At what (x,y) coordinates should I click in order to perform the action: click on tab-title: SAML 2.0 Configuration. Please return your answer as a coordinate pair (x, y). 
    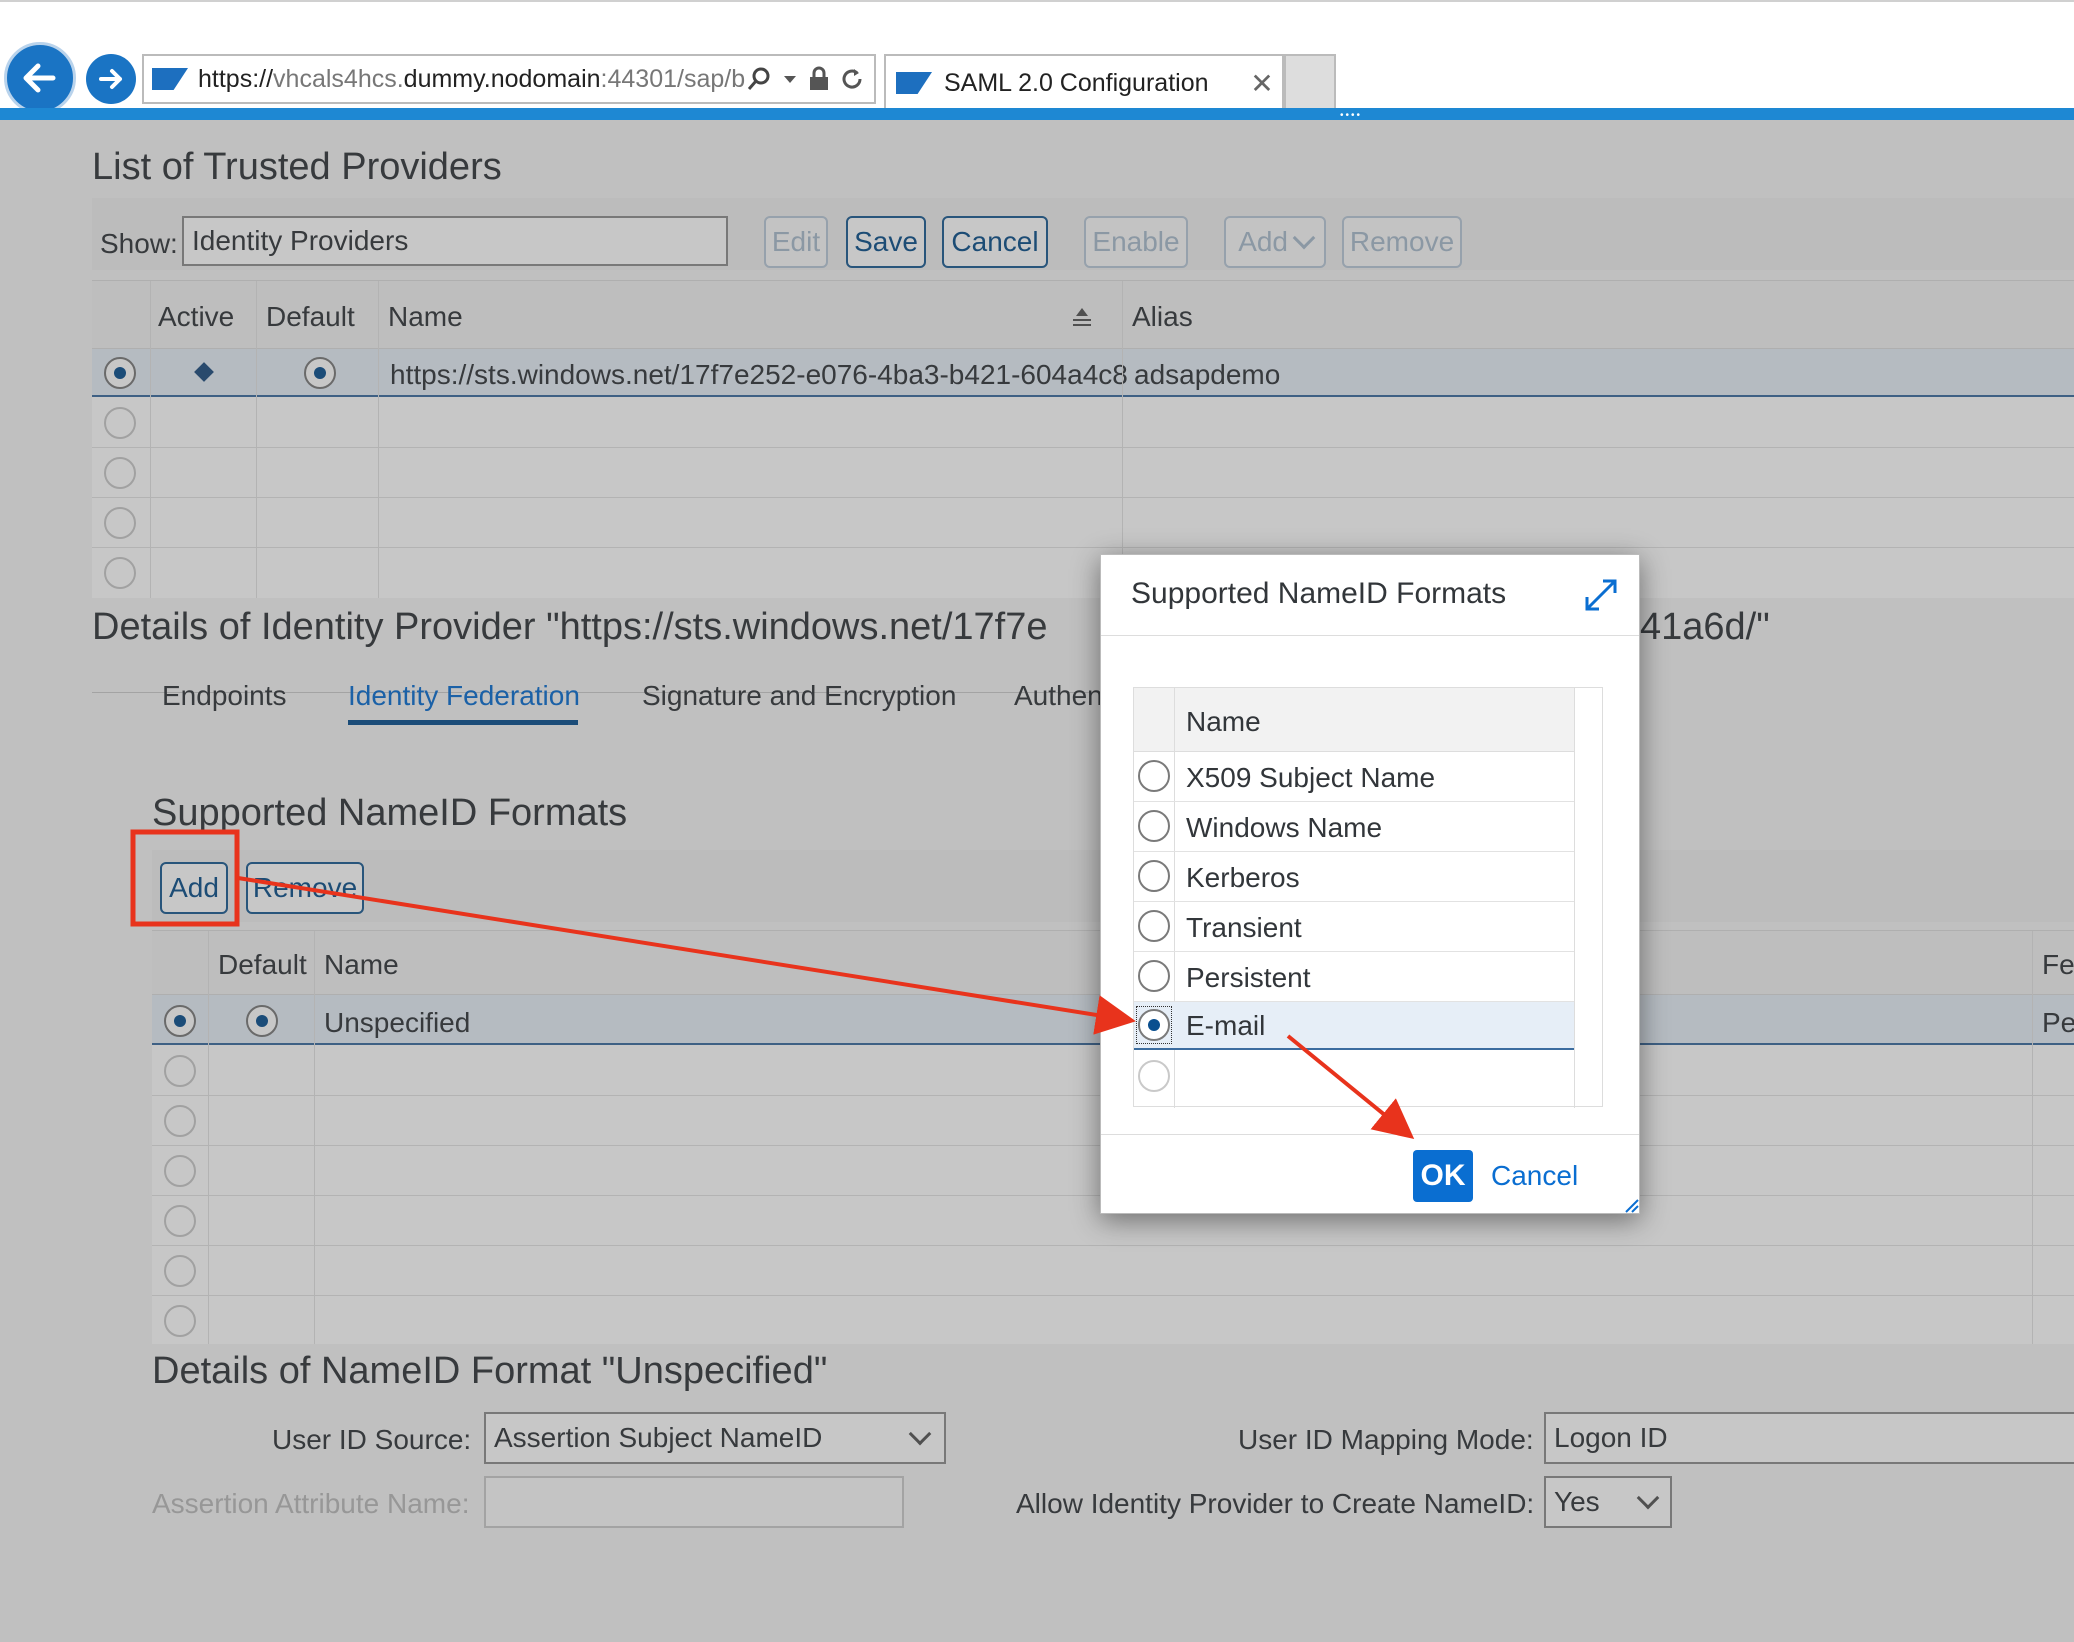
    Looking at the image, I should click on (1076, 82).